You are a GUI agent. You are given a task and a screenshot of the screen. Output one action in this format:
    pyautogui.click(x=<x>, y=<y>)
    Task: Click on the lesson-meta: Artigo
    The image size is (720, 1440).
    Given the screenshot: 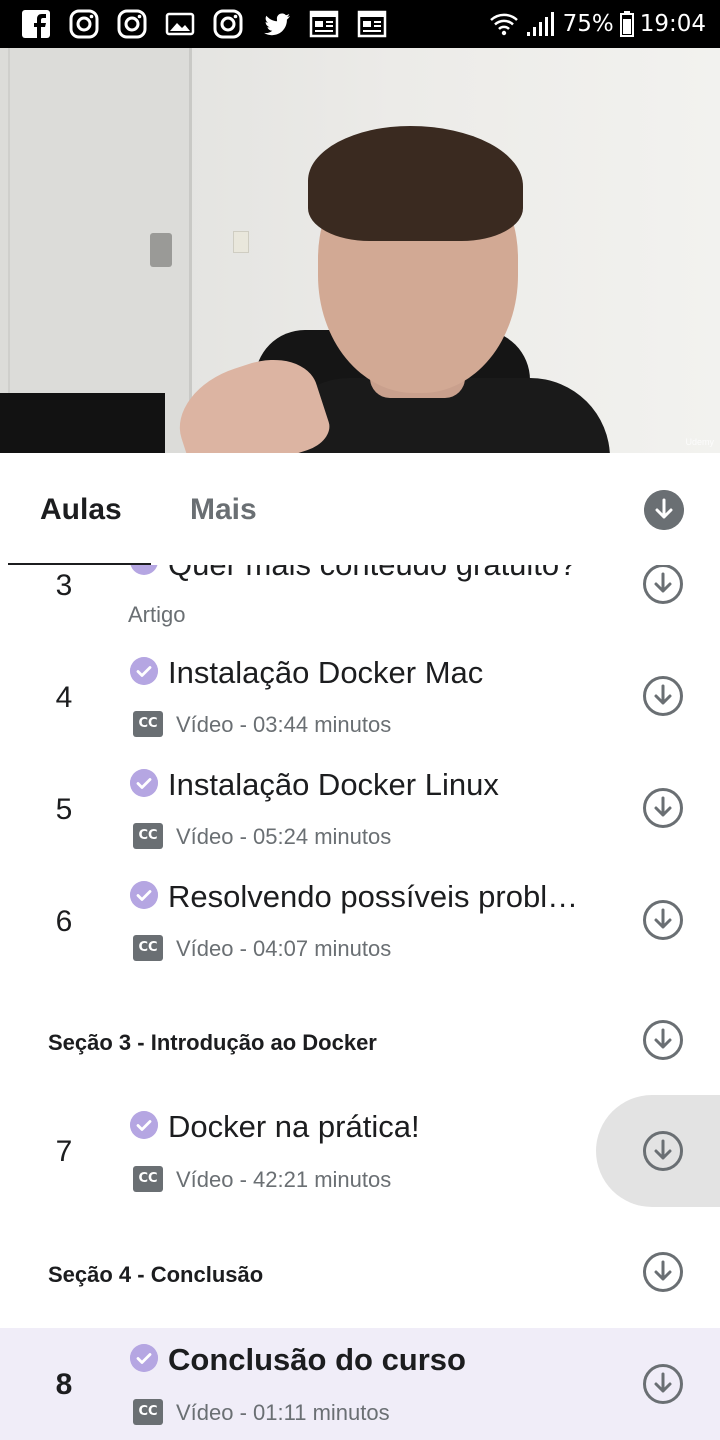 What is the action you would take?
    pyautogui.click(x=157, y=614)
    